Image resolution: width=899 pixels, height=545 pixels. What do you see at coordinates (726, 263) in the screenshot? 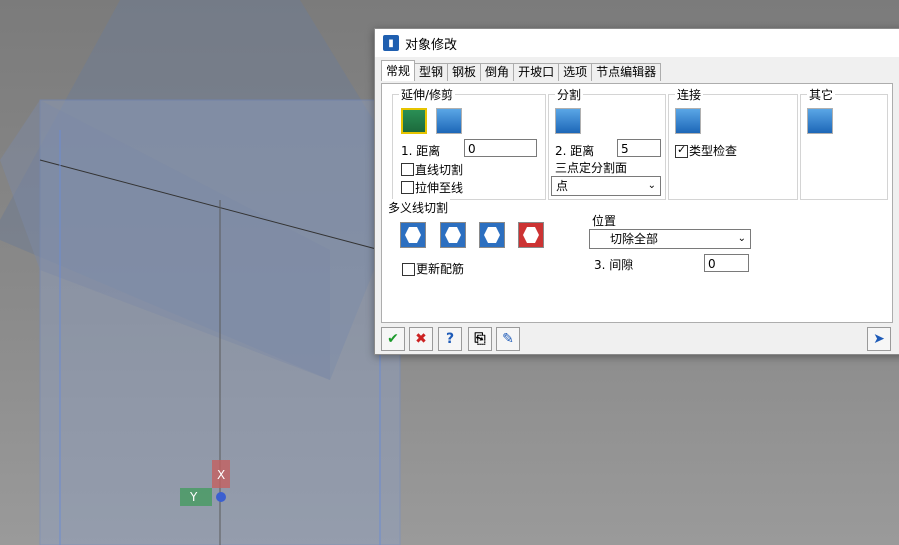
I see `gap-input: 0` at bounding box center [726, 263].